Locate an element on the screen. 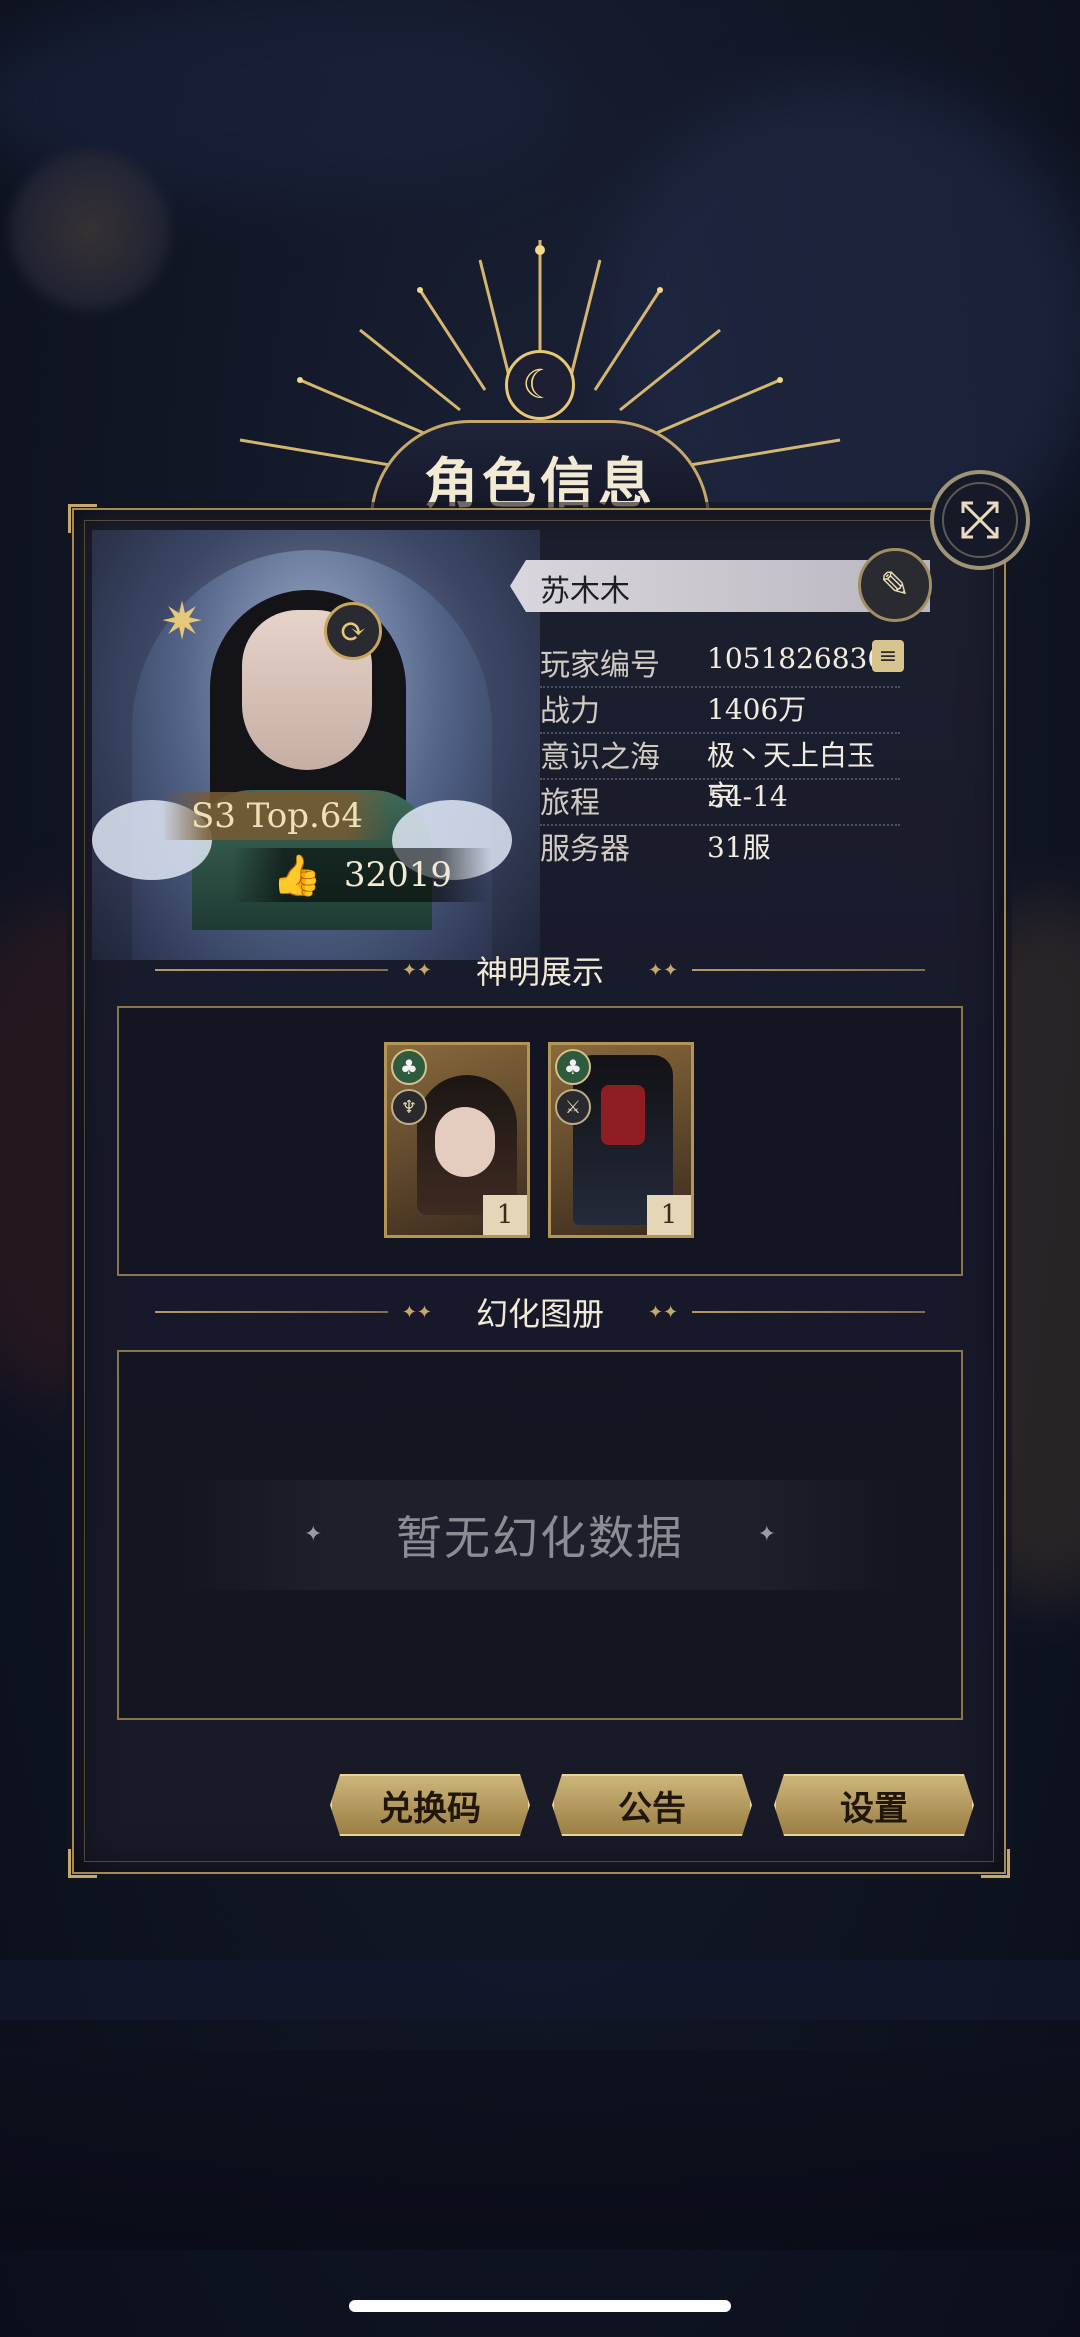 This screenshot has height=2337, width=1080. close-icon is located at coordinates (980, 520).